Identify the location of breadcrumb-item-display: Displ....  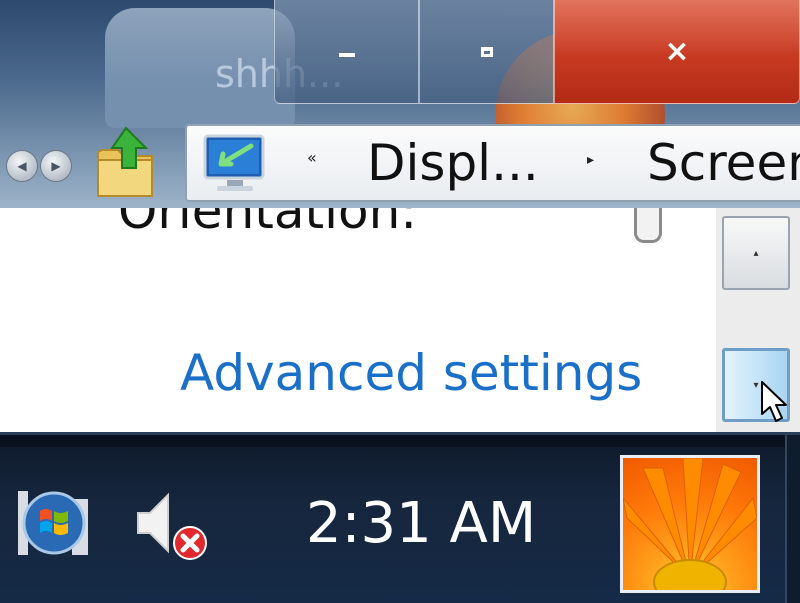
(453, 163).